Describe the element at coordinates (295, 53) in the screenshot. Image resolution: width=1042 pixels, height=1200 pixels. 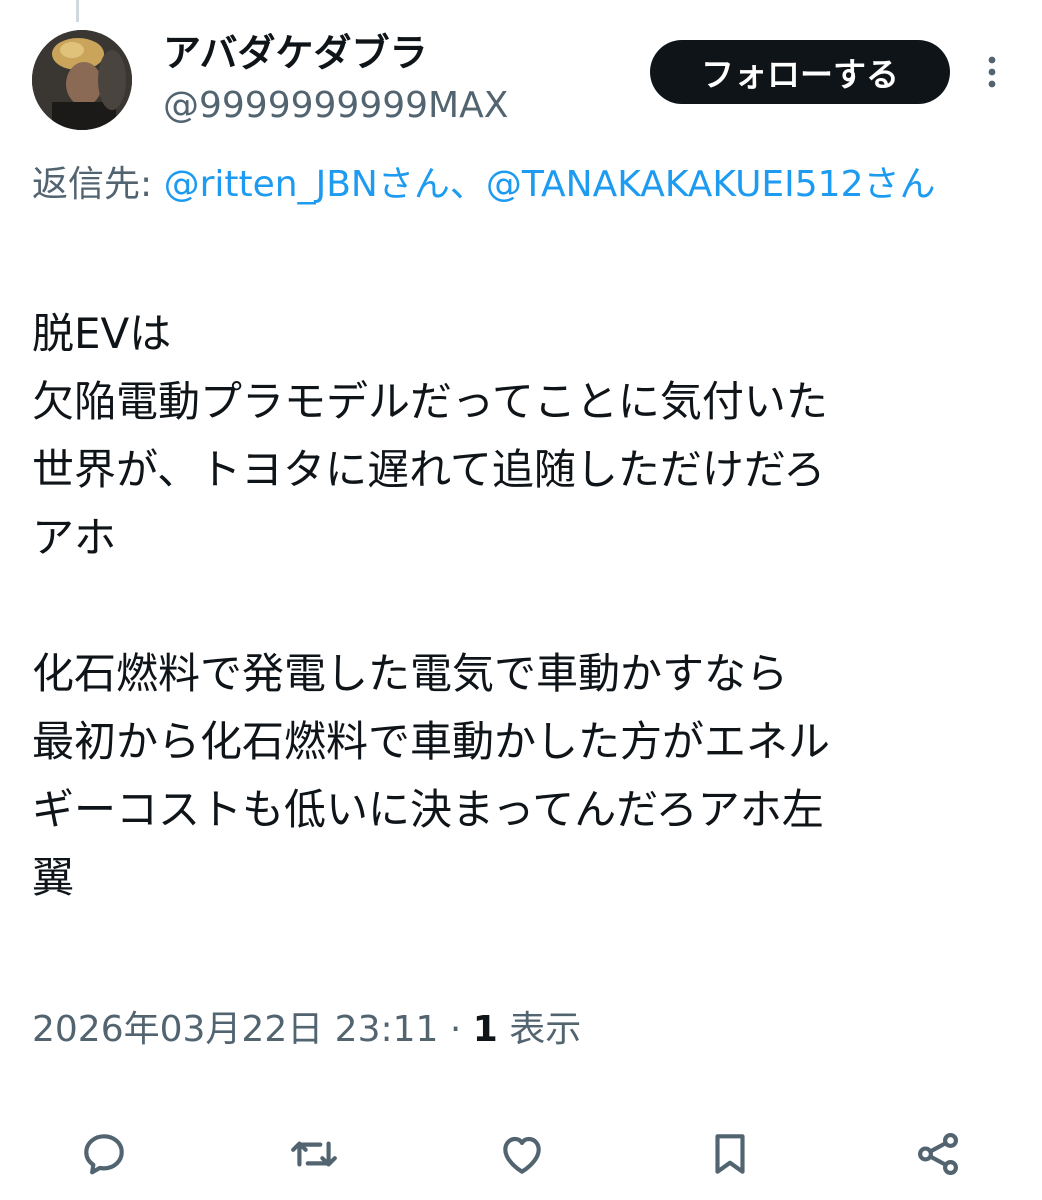
I see `author-display-name: アバダケダブラ` at that location.